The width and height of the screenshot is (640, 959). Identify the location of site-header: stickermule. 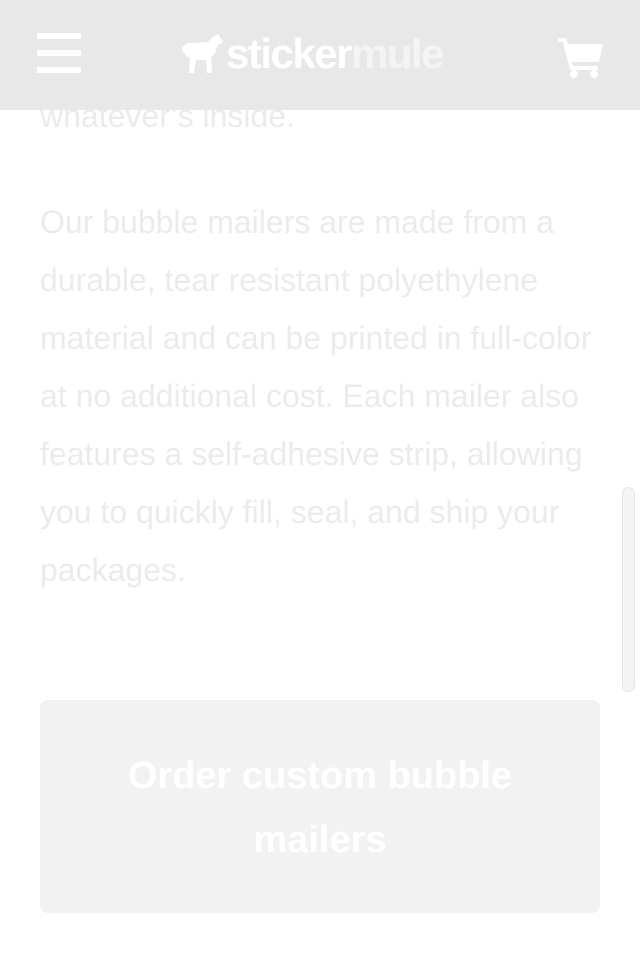
(320, 55).